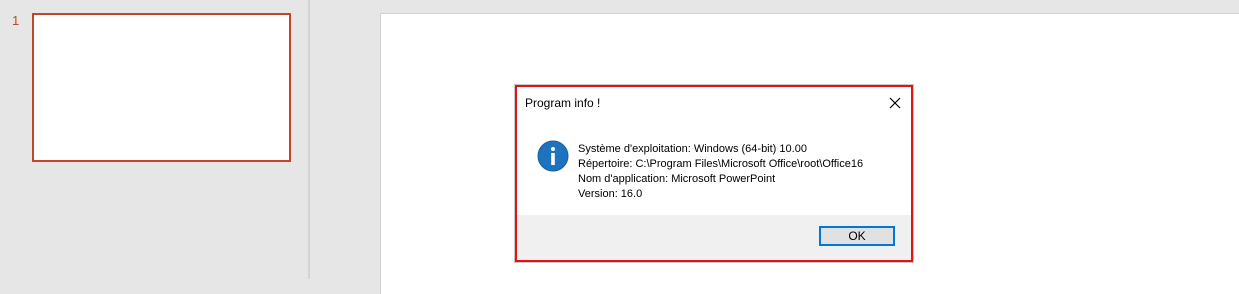 The image size is (1239, 294). What do you see at coordinates (610, 194) in the screenshot?
I see `version-info-line: Version: 16.0` at bounding box center [610, 194].